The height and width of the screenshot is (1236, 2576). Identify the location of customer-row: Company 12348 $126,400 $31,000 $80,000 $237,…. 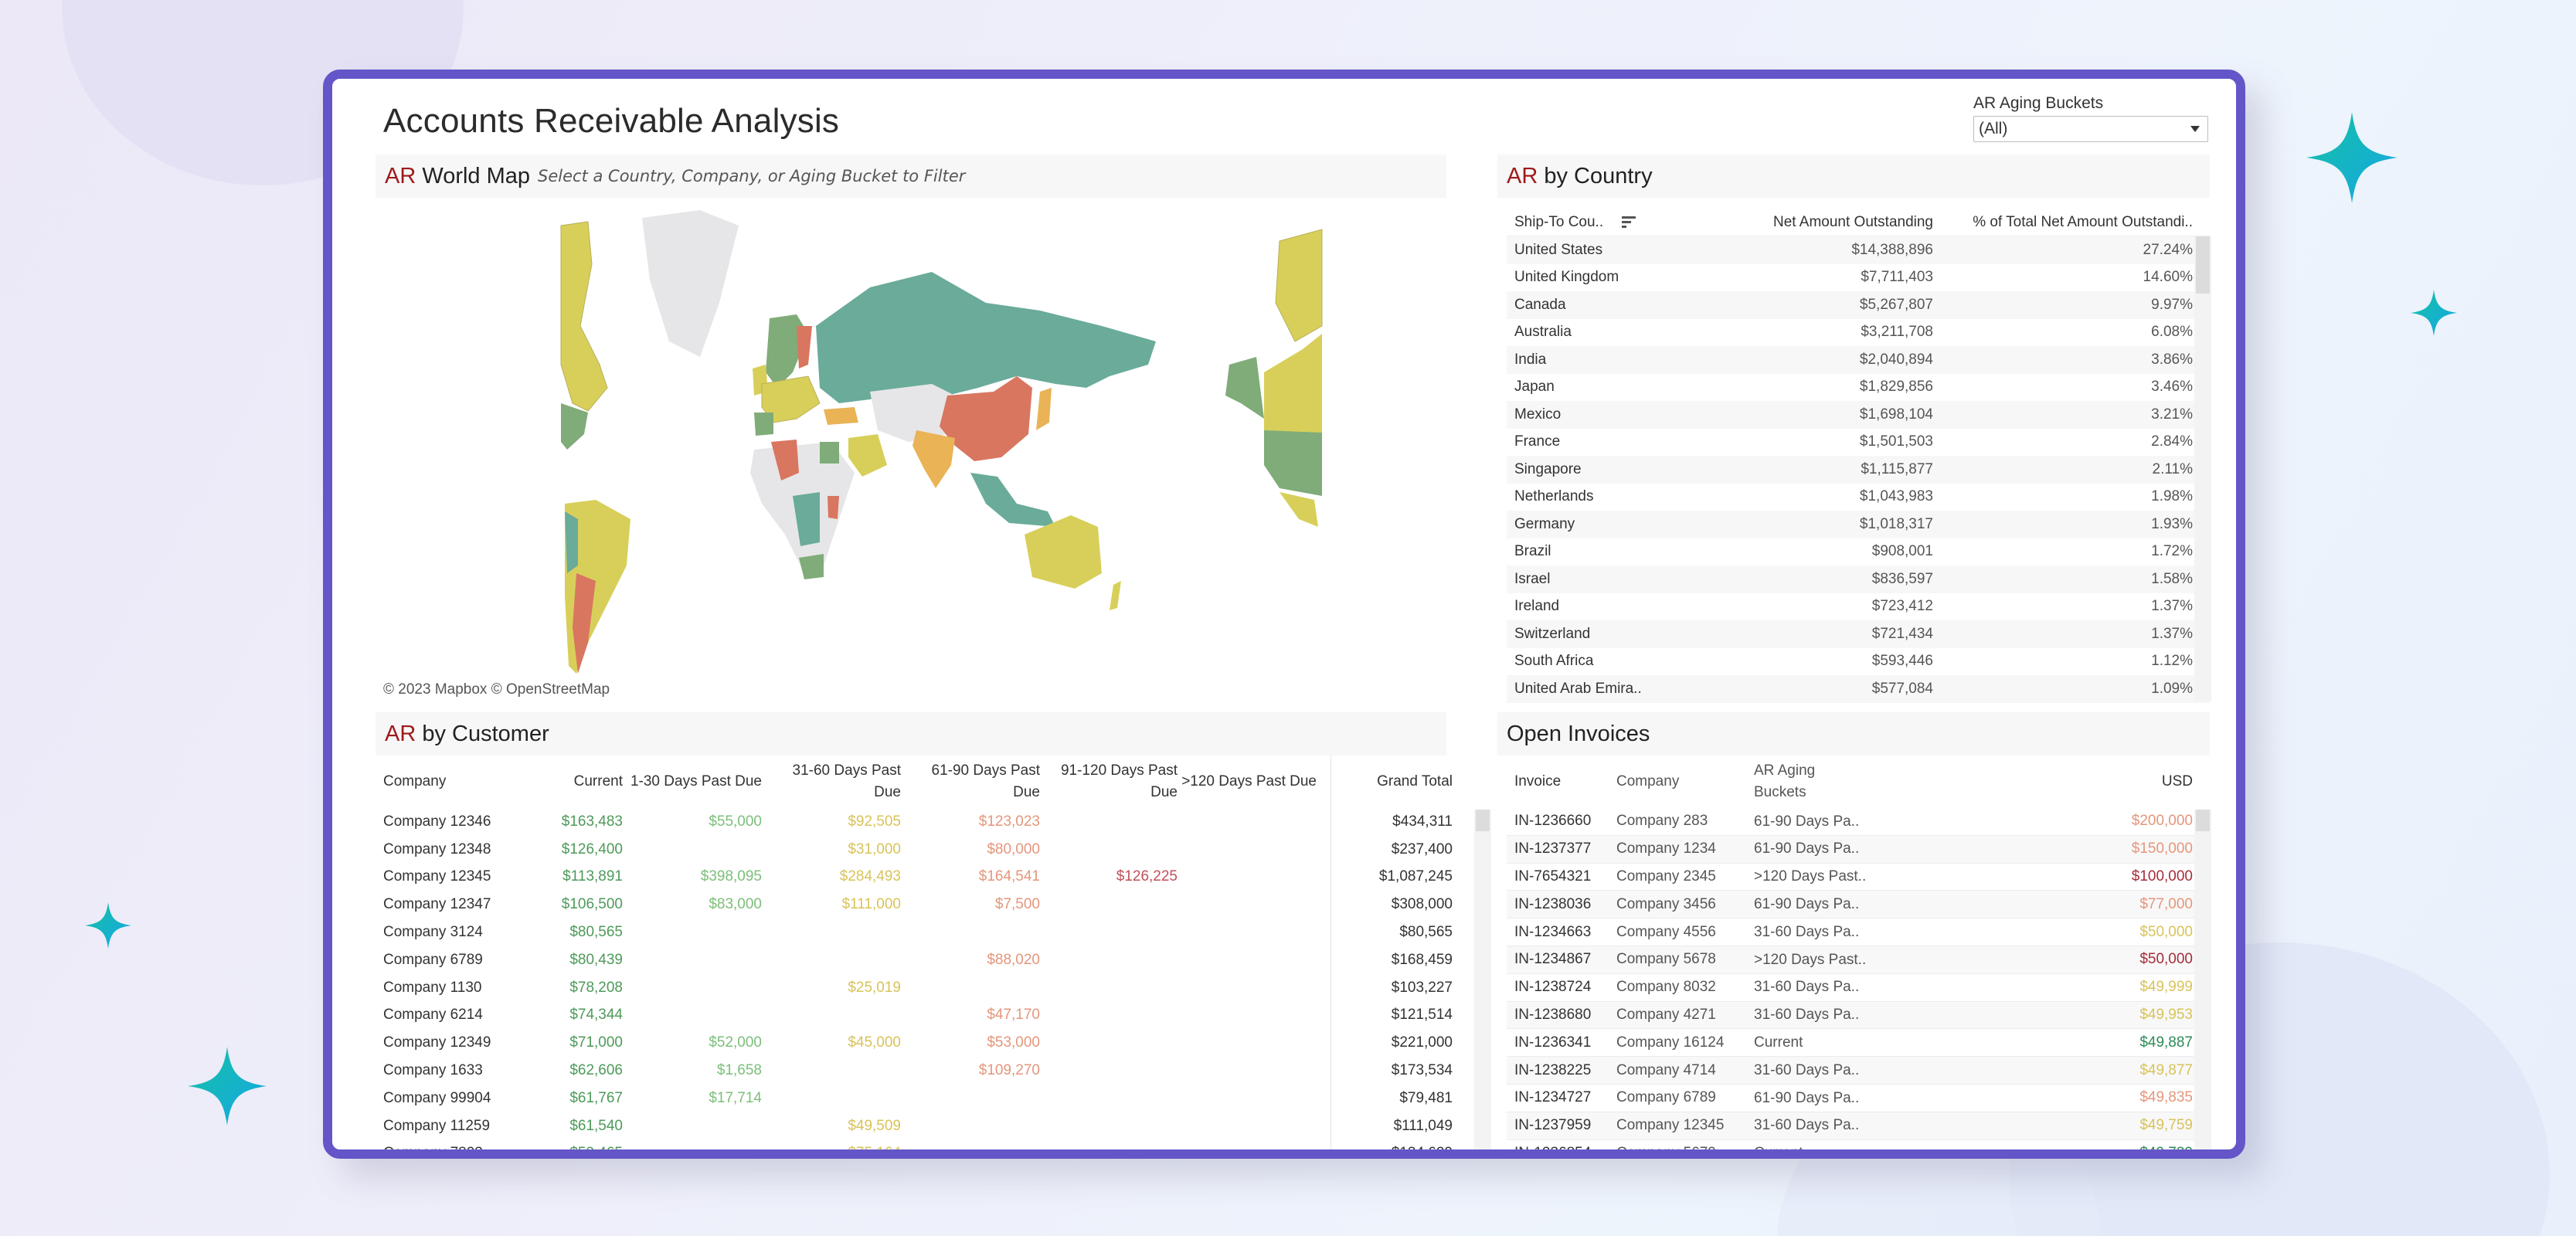
(924, 850).